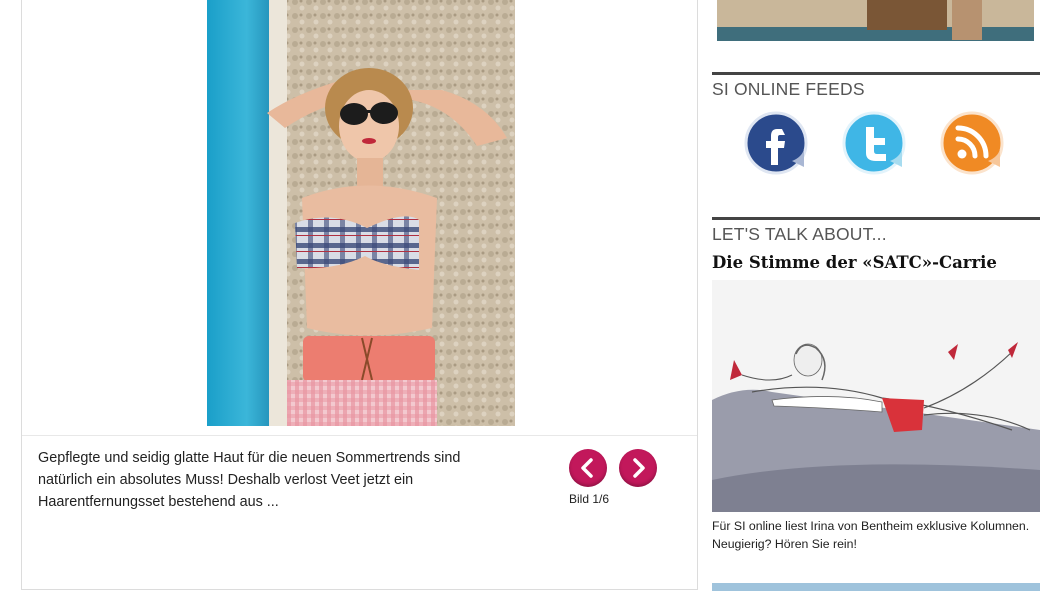 The width and height of the screenshot is (1050, 591). I want to click on twitter-icon, so click(874, 143).